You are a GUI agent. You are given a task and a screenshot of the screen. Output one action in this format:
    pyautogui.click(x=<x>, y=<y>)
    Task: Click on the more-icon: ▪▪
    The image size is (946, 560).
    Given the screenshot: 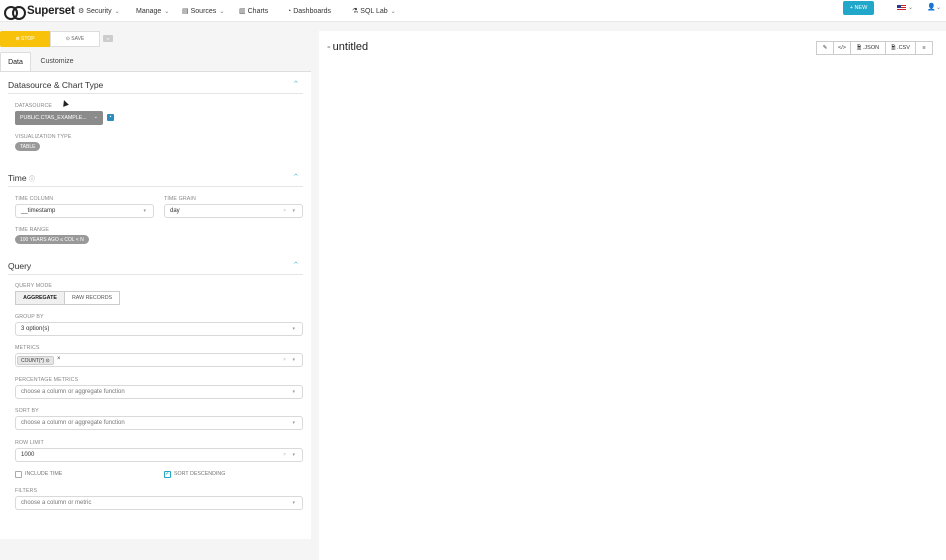 What is the action you would take?
    pyautogui.click(x=108, y=38)
    